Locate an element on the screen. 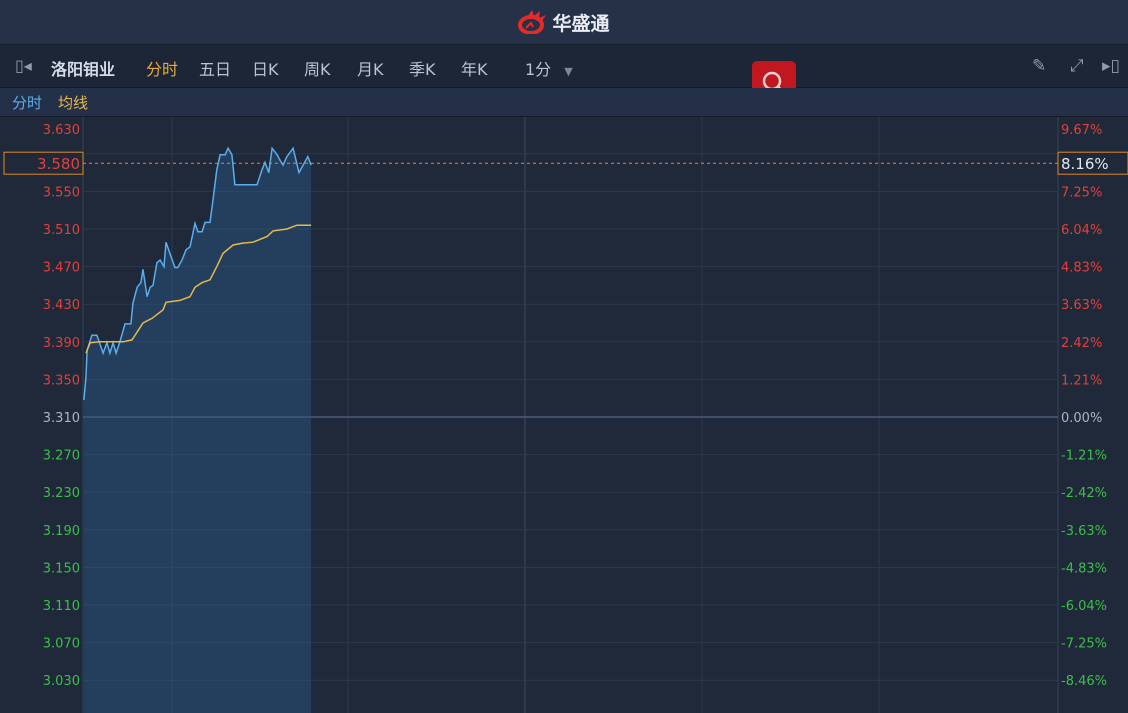 The width and height of the screenshot is (1128, 713). left-tick-label: 3.510 is located at coordinates (61, 230).